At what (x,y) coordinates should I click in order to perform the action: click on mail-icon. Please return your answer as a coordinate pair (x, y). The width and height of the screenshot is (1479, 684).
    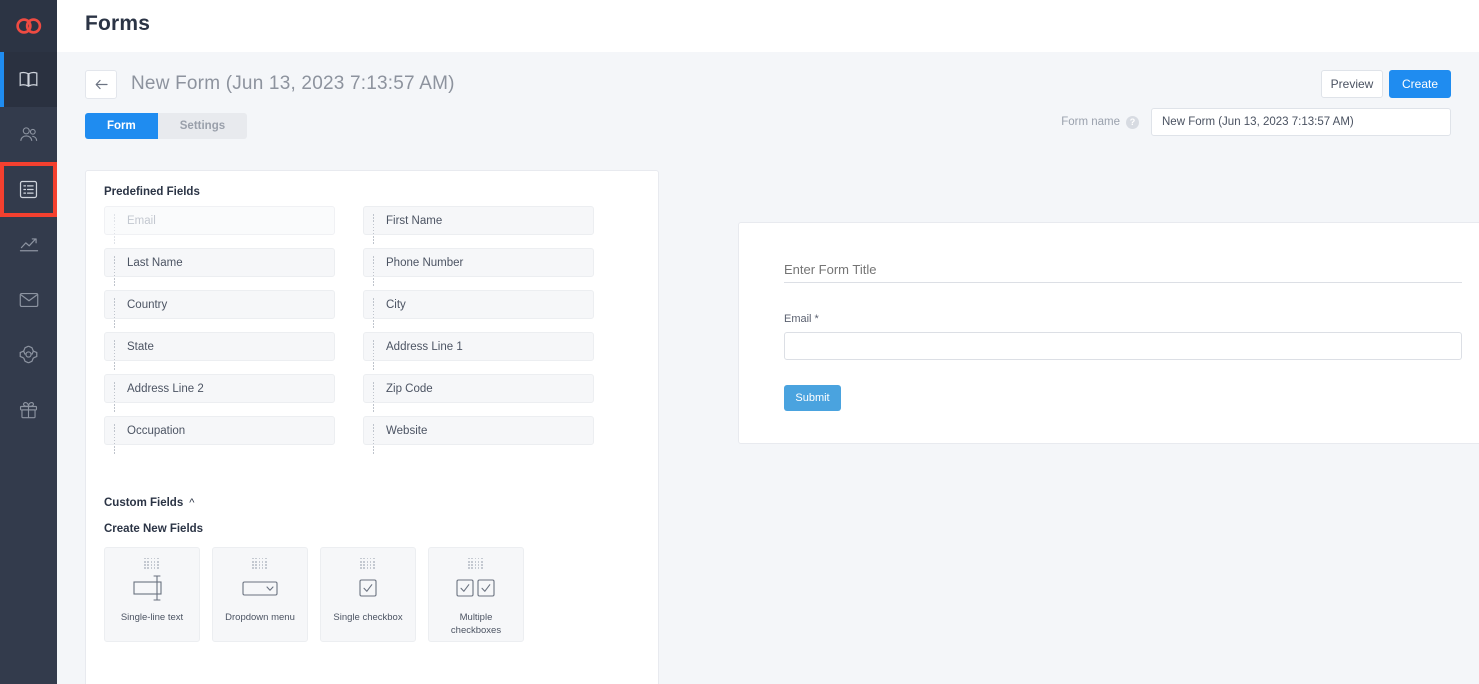
    Looking at the image, I should click on (28, 299).